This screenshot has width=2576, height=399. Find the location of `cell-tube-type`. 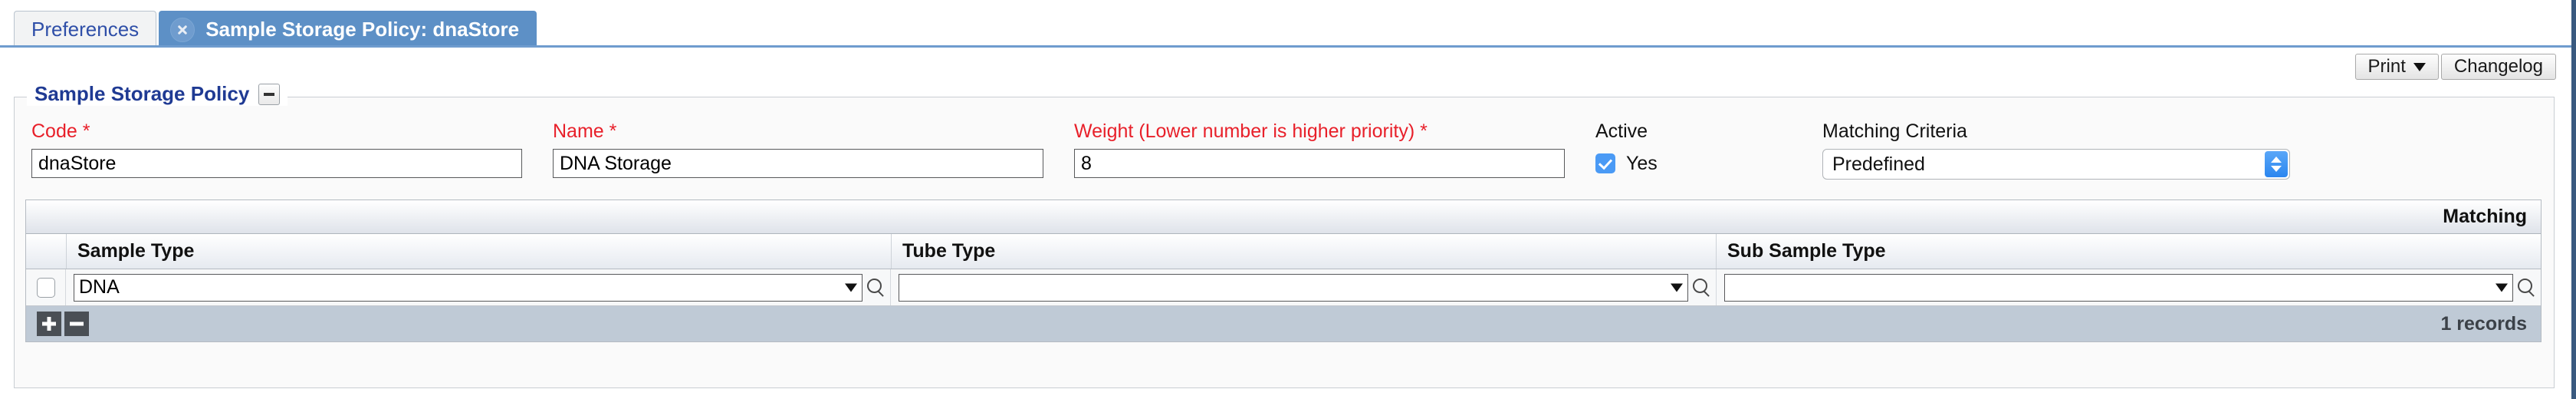

cell-tube-type is located at coordinates (1304, 287).